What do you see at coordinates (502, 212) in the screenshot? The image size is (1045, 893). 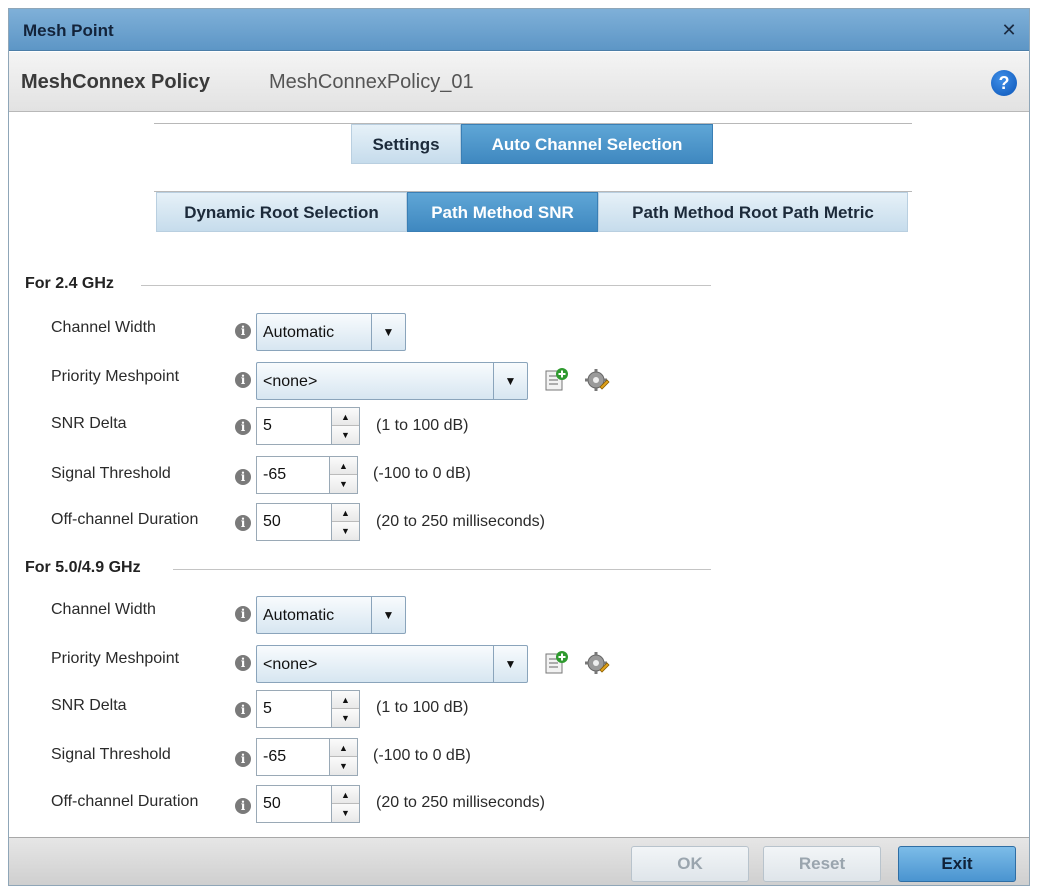 I see `tab-path-method-snr: Path Method SNR` at bounding box center [502, 212].